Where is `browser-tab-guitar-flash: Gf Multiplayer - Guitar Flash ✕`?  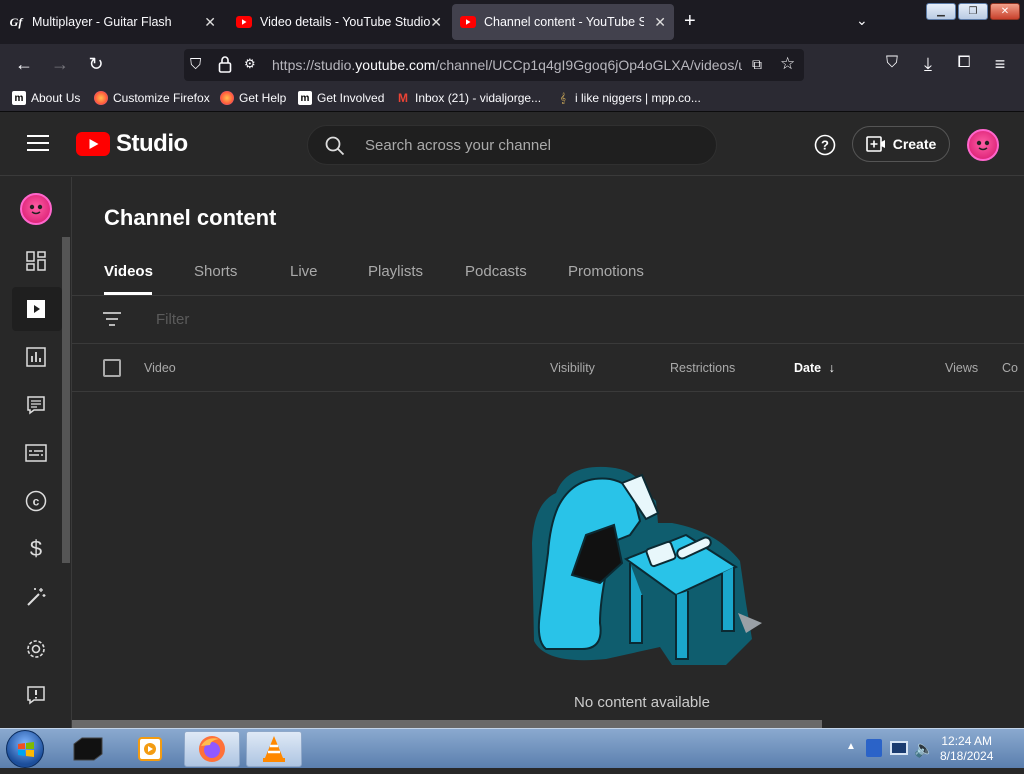 browser-tab-guitar-flash: Gf Multiplayer - Guitar Flash ✕ is located at coordinates (112, 22).